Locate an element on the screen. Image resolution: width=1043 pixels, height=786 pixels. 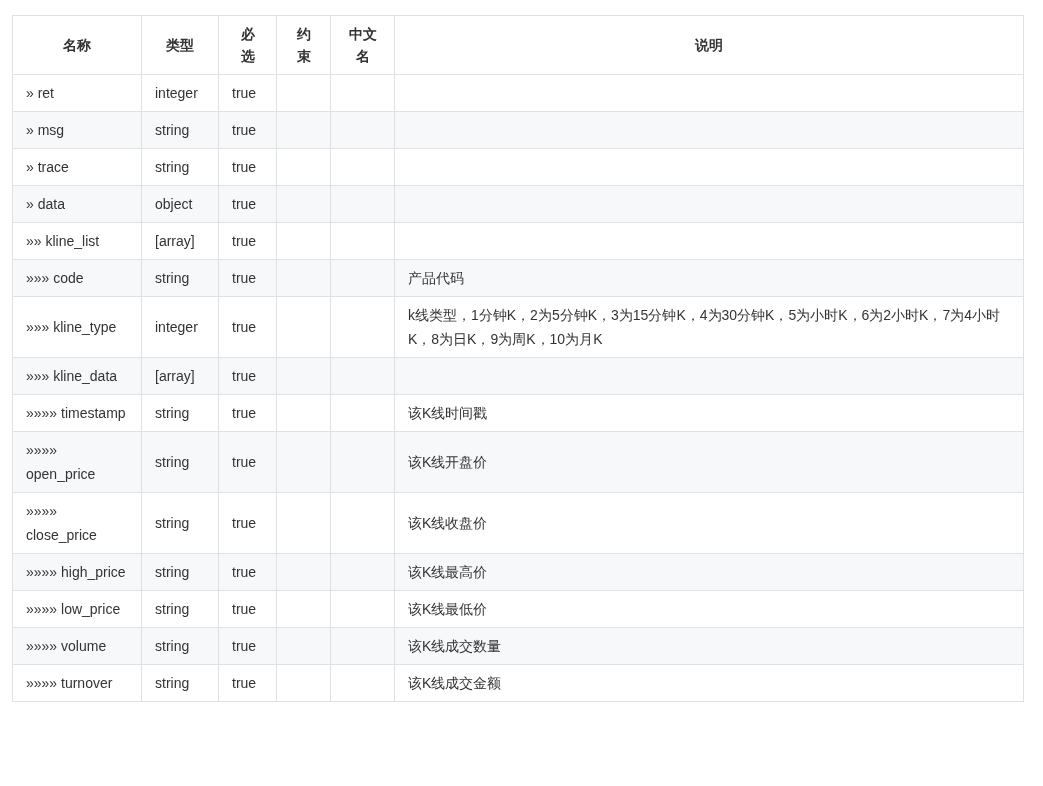
column-header: 说明 is located at coordinates (709, 45).